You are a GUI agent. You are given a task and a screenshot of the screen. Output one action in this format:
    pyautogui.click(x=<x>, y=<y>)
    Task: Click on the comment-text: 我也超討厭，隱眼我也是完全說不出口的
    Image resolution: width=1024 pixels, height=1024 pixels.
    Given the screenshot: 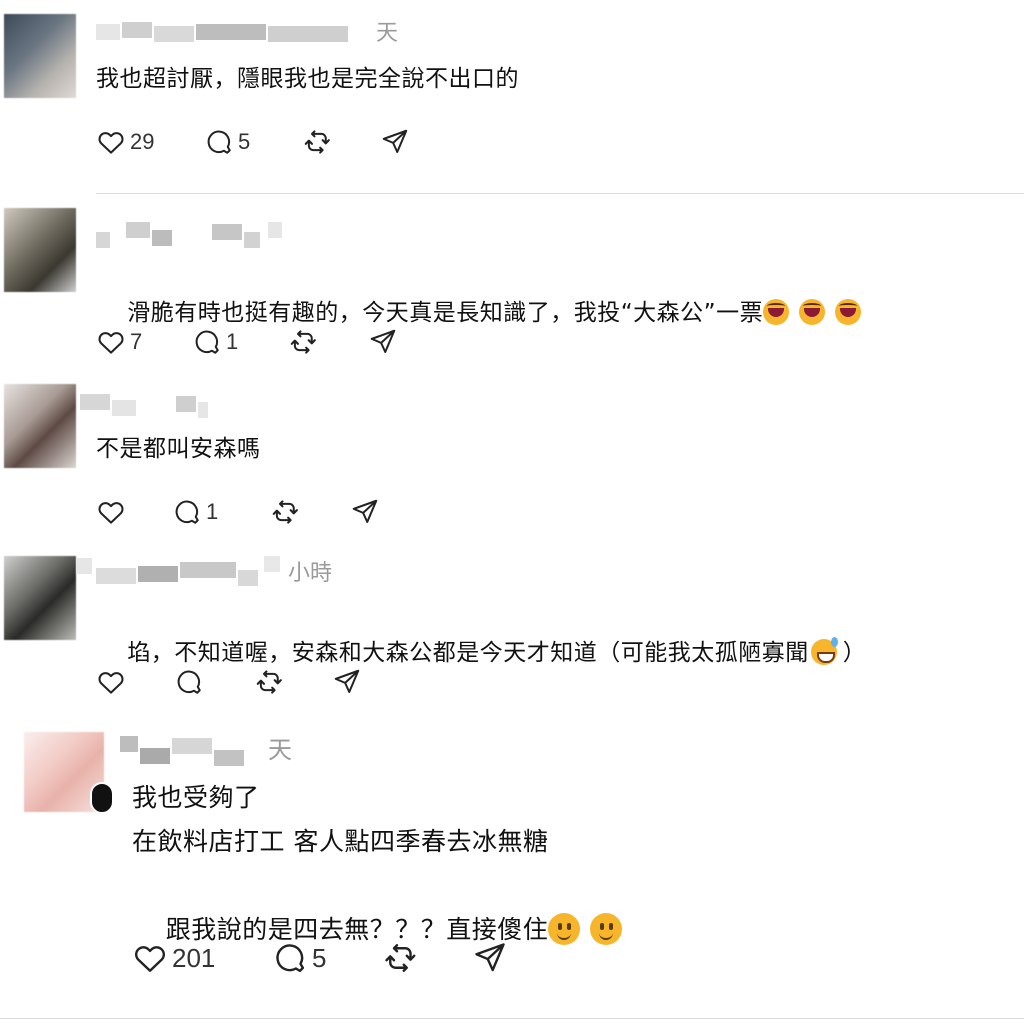 What is the action you would take?
    pyautogui.click(x=307, y=79)
    